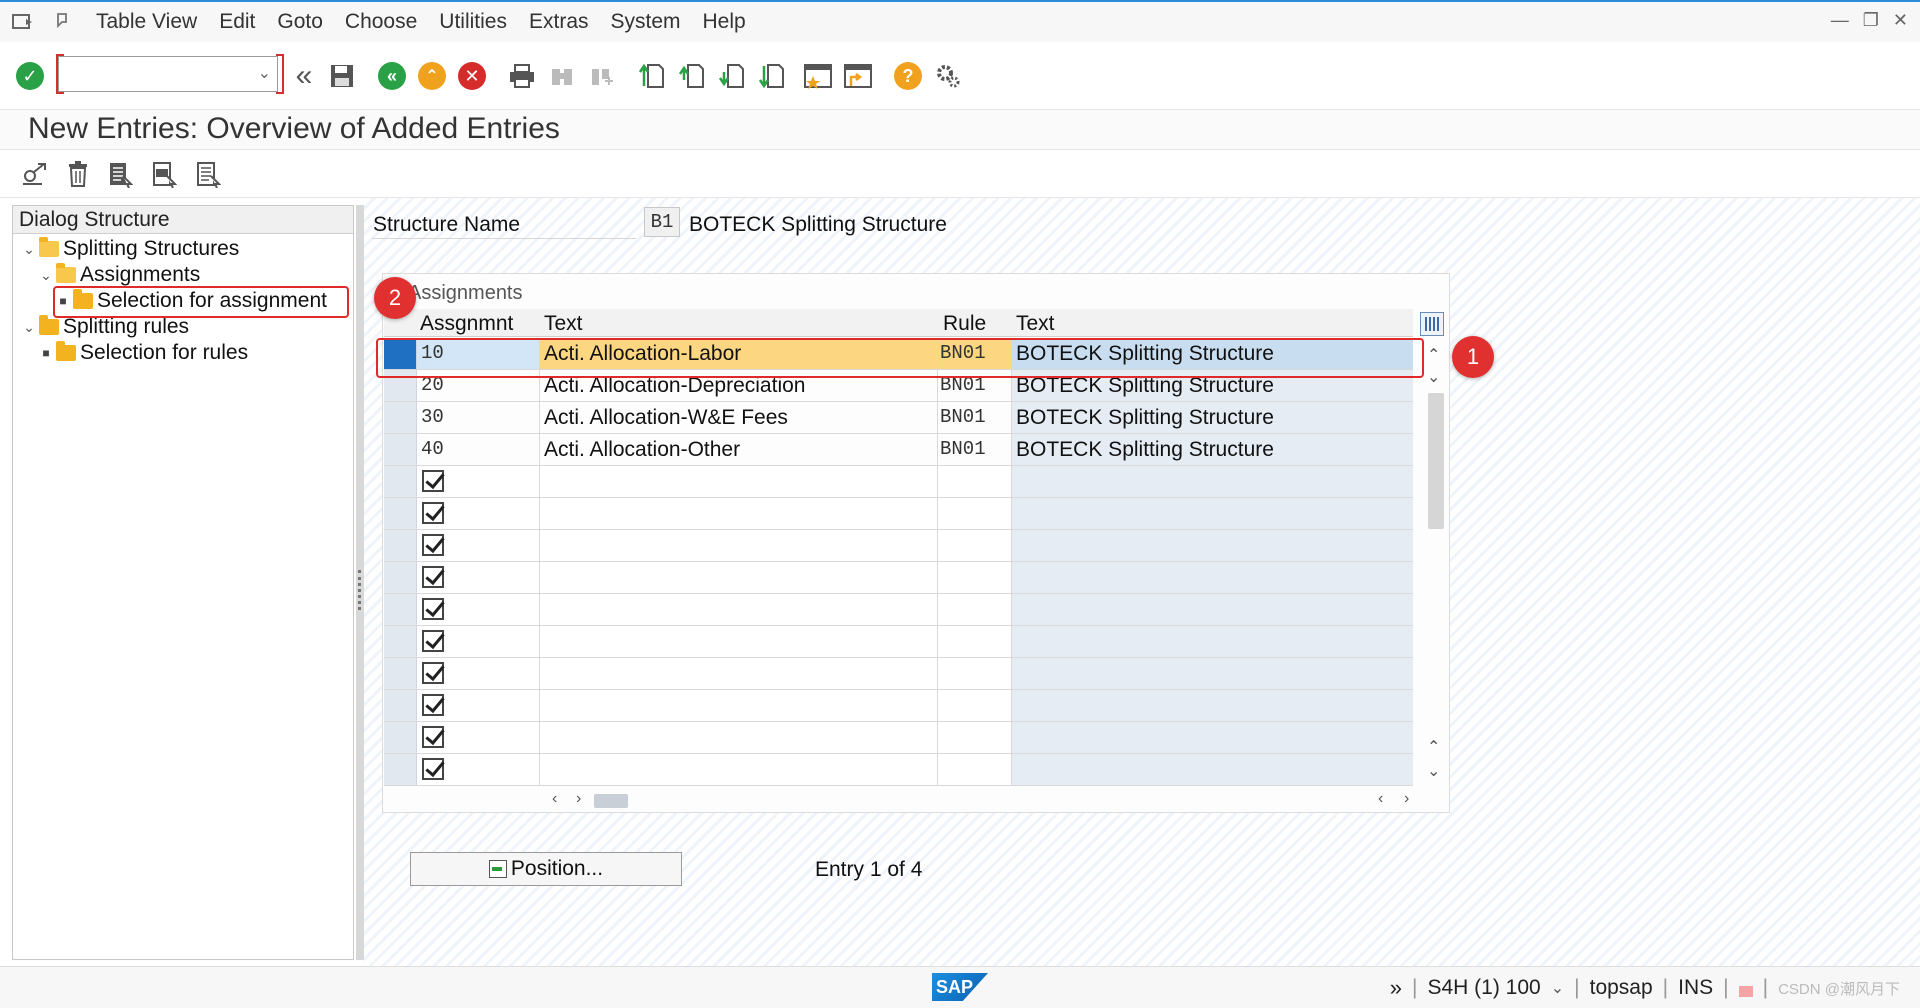 This screenshot has height=1008, width=1920. What do you see at coordinates (975, 449) in the screenshot?
I see `cell-rule: BN01` at bounding box center [975, 449].